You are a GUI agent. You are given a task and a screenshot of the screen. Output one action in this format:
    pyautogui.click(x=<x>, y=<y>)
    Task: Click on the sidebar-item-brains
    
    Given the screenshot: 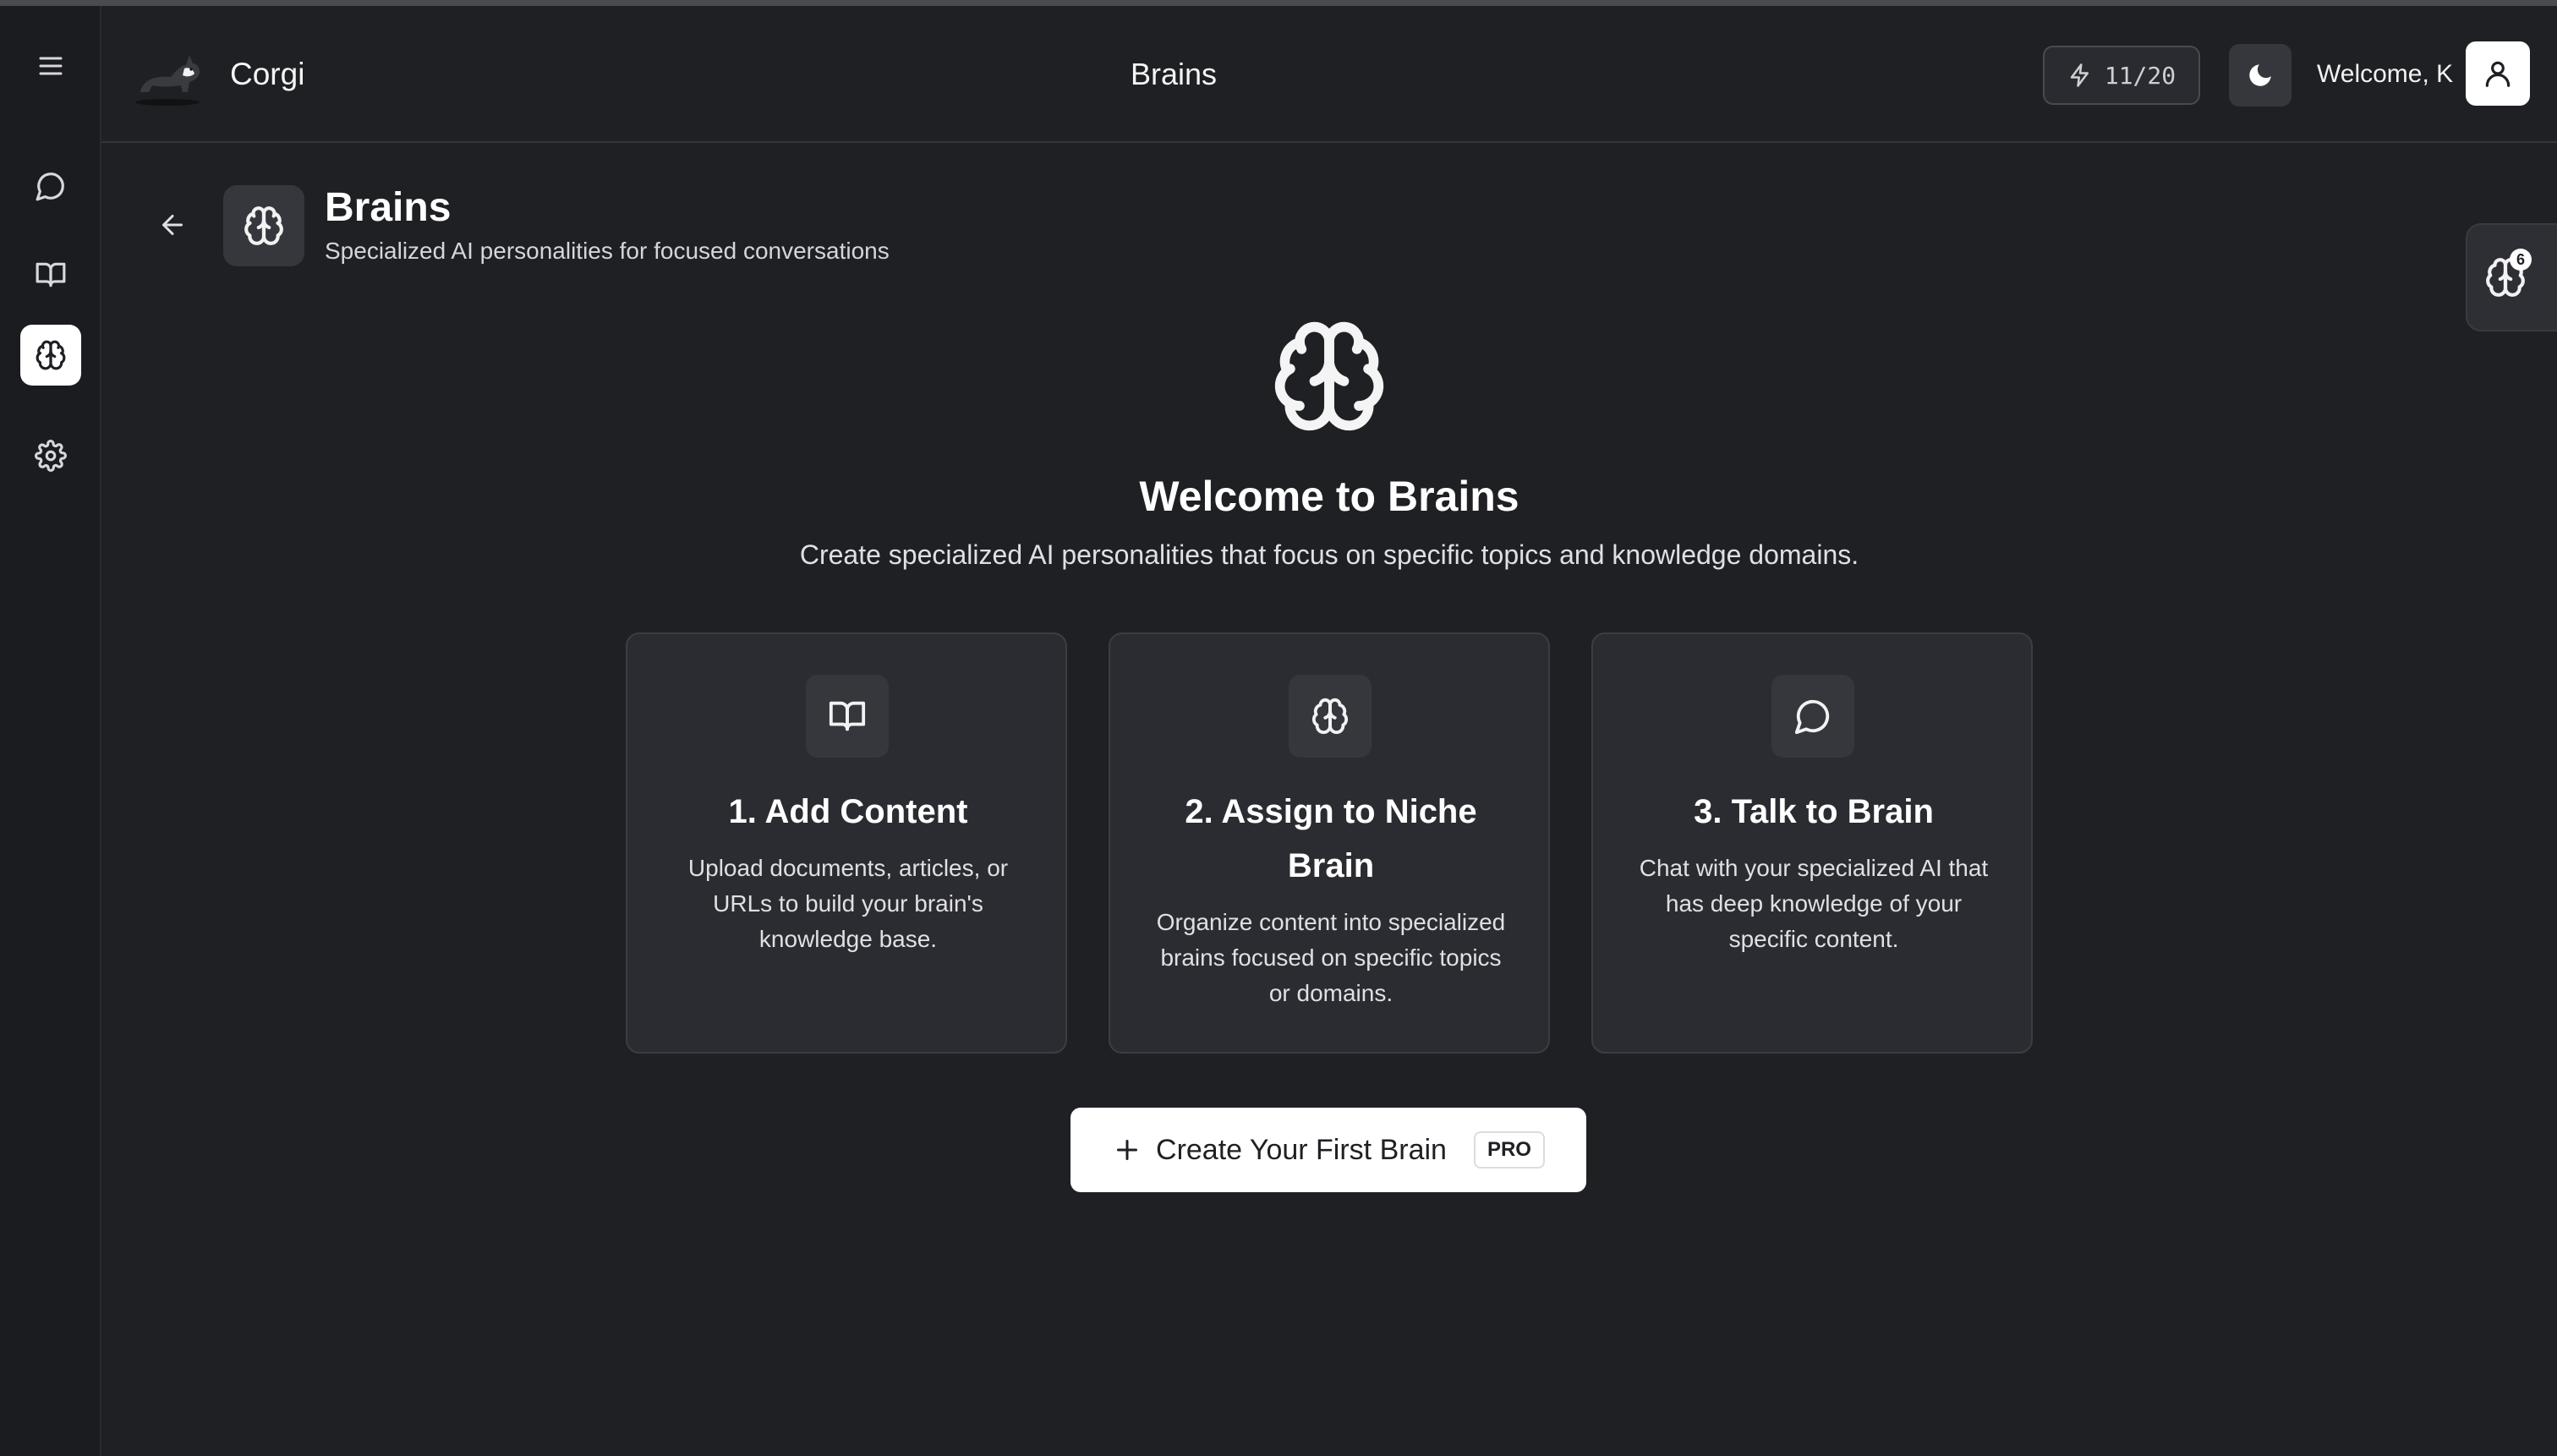 What is the action you would take?
    pyautogui.click(x=50, y=356)
    